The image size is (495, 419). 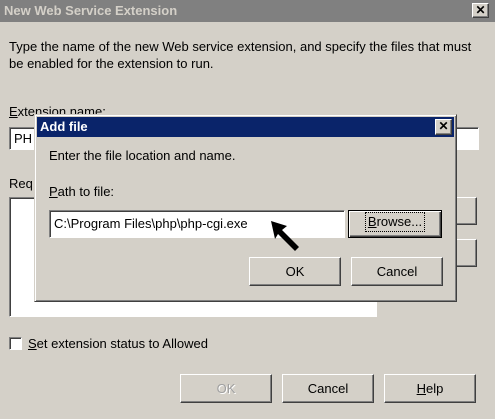 I want to click on add-file-close-button: ✕, so click(x=443, y=127).